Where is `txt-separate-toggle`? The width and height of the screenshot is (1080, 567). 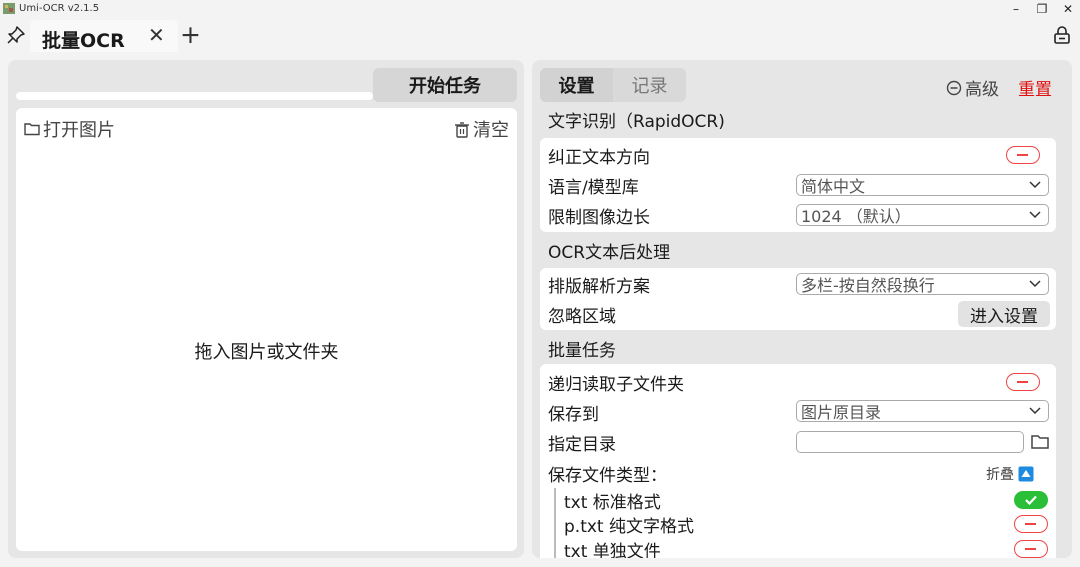 txt-separate-toggle is located at coordinates (1031, 549).